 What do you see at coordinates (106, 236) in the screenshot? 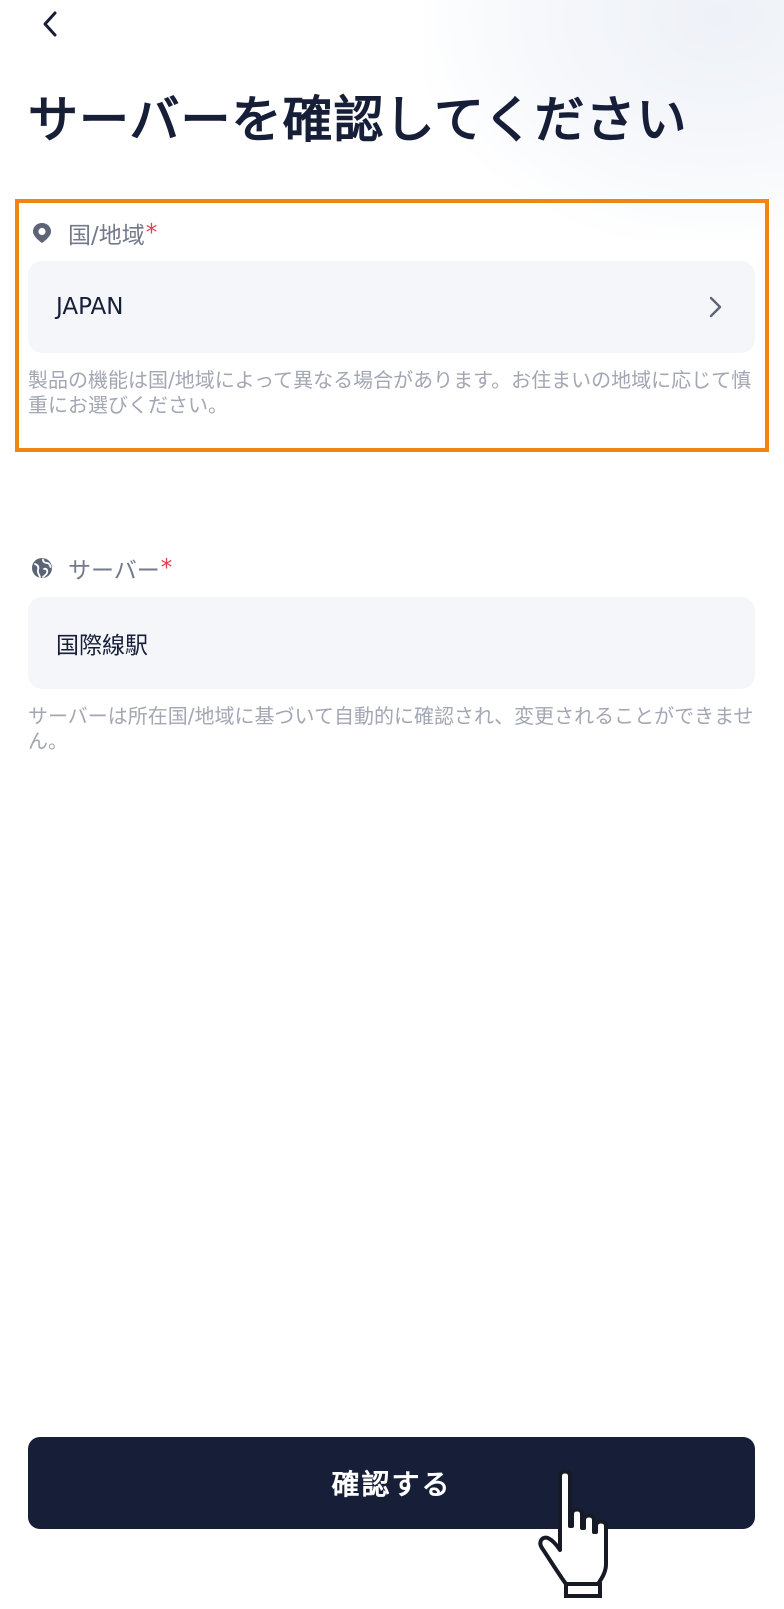
I see `region-label-text: 国/地域` at bounding box center [106, 236].